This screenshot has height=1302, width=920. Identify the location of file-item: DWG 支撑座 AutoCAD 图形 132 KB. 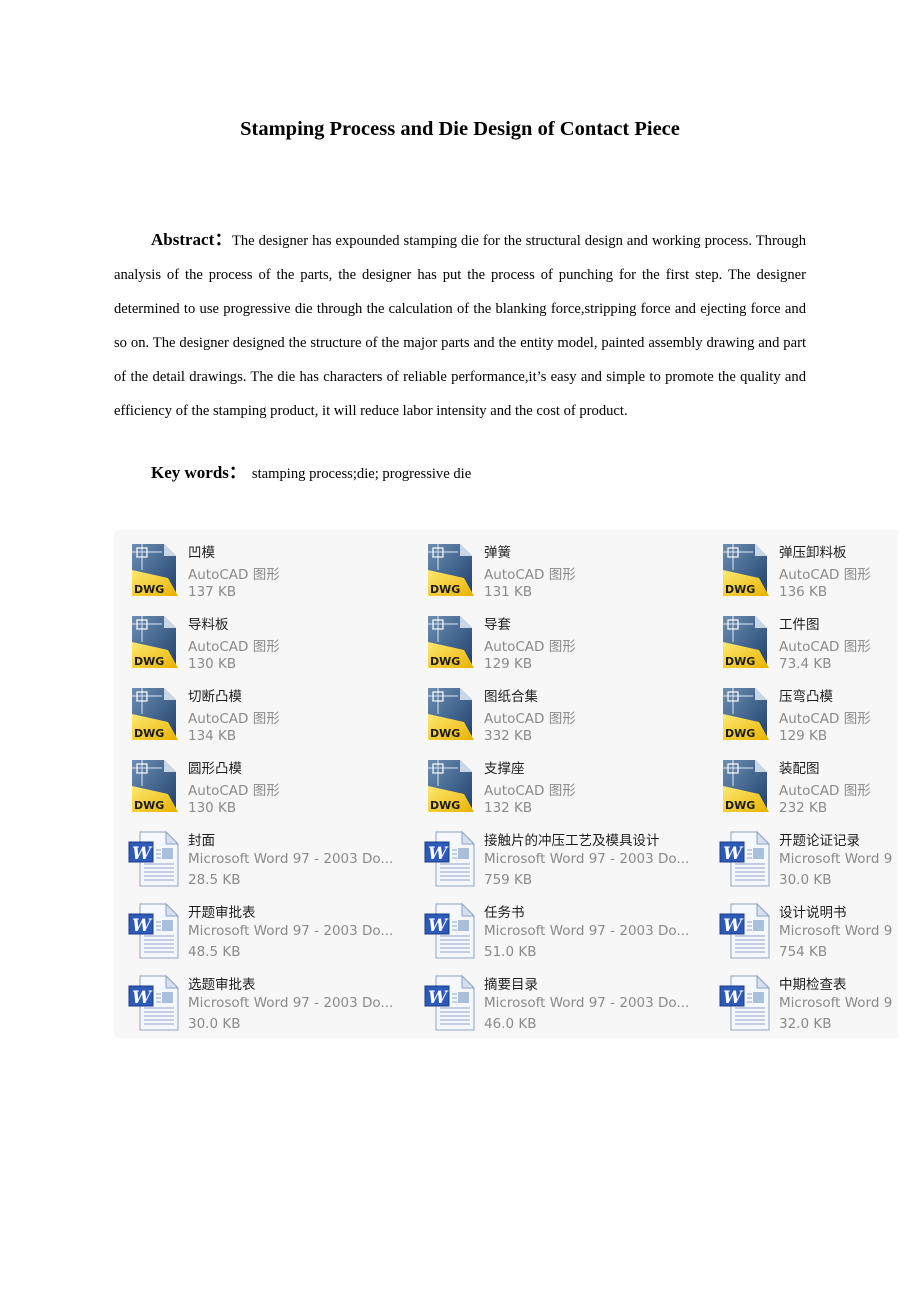
(572, 787).